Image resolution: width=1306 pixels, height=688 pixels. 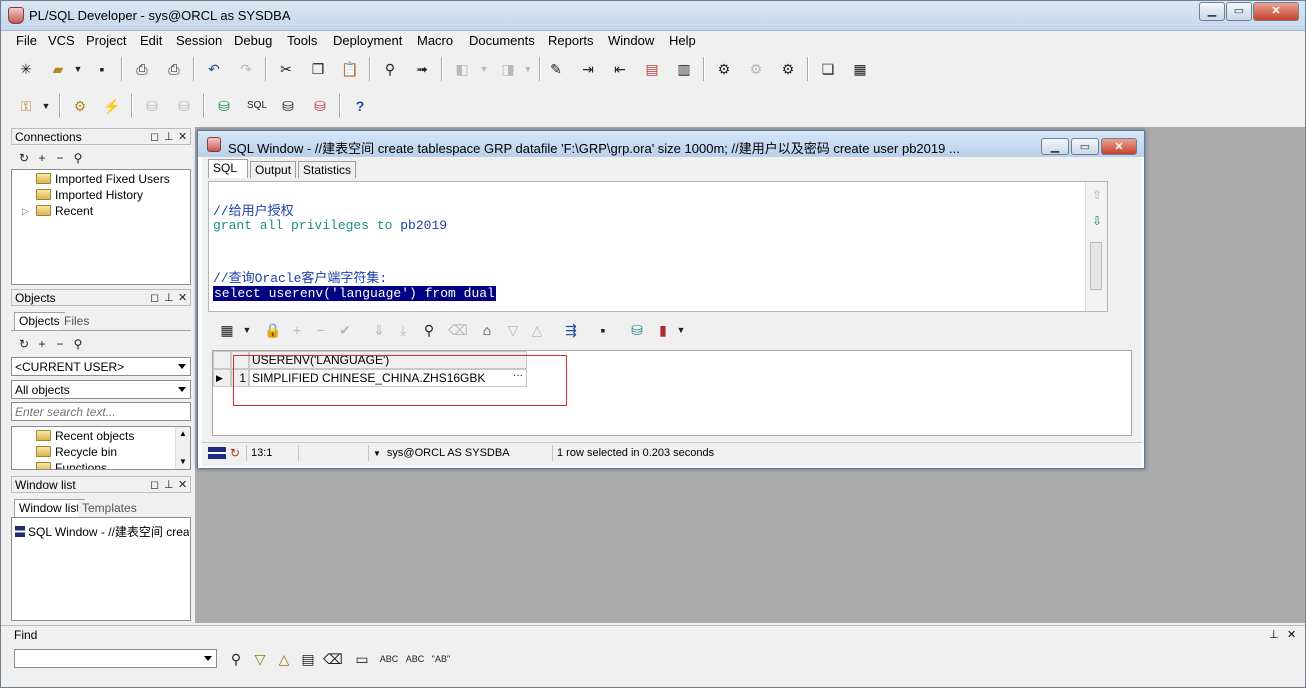 I want to click on print-preview-icon: ⎙, so click(x=174, y=69).